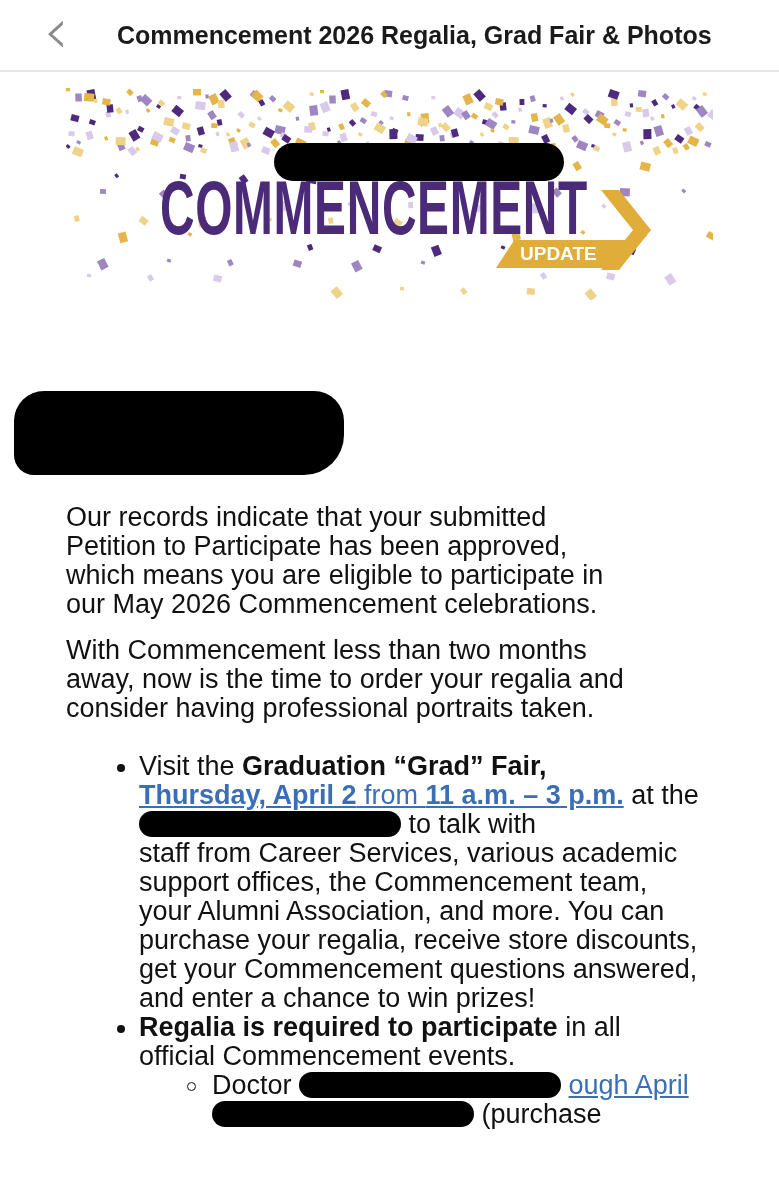  I want to click on body-paragraph: With Commencement less than two months away, now is the time to order your regalia and consider having professional portraits taken., so click(345, 679).